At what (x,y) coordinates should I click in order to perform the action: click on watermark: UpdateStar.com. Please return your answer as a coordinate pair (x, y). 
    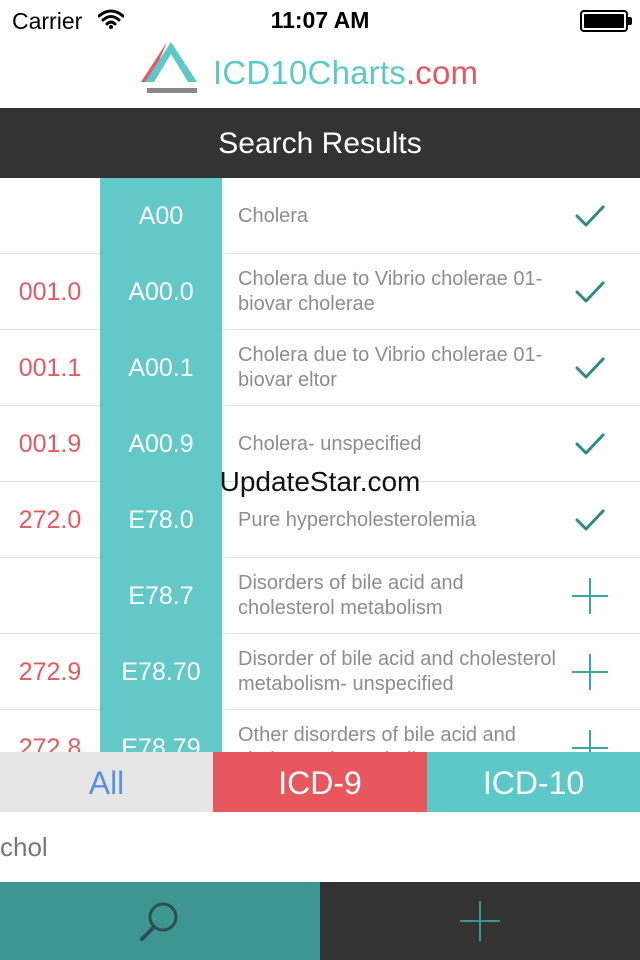
    Looking at the image, I should click on (320, 481).